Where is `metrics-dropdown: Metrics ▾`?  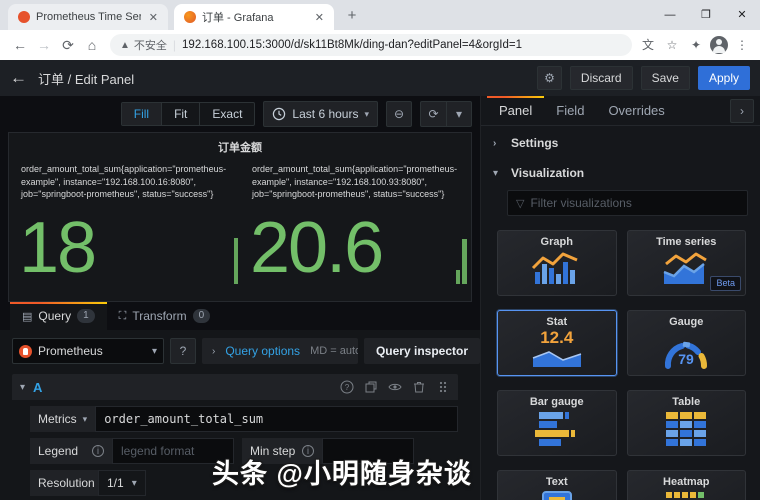
metrics-dropdown: Metrics ▾ is located at coordinates (63, 419).